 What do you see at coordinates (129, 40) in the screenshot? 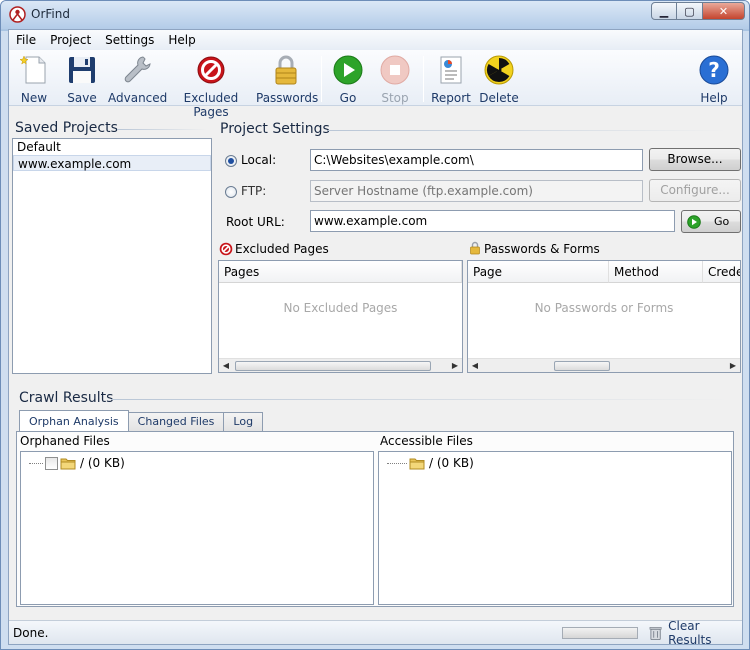
I see `menu-settings: Settings` at bounding box center [129, 40].